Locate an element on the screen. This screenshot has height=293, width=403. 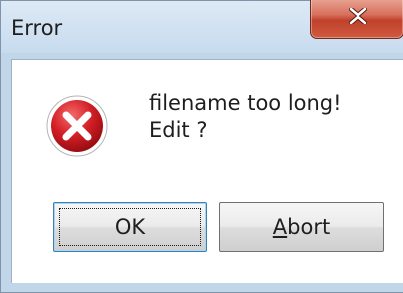
error-message: filename too long! Edit ? is located at coordinates (245, 117).